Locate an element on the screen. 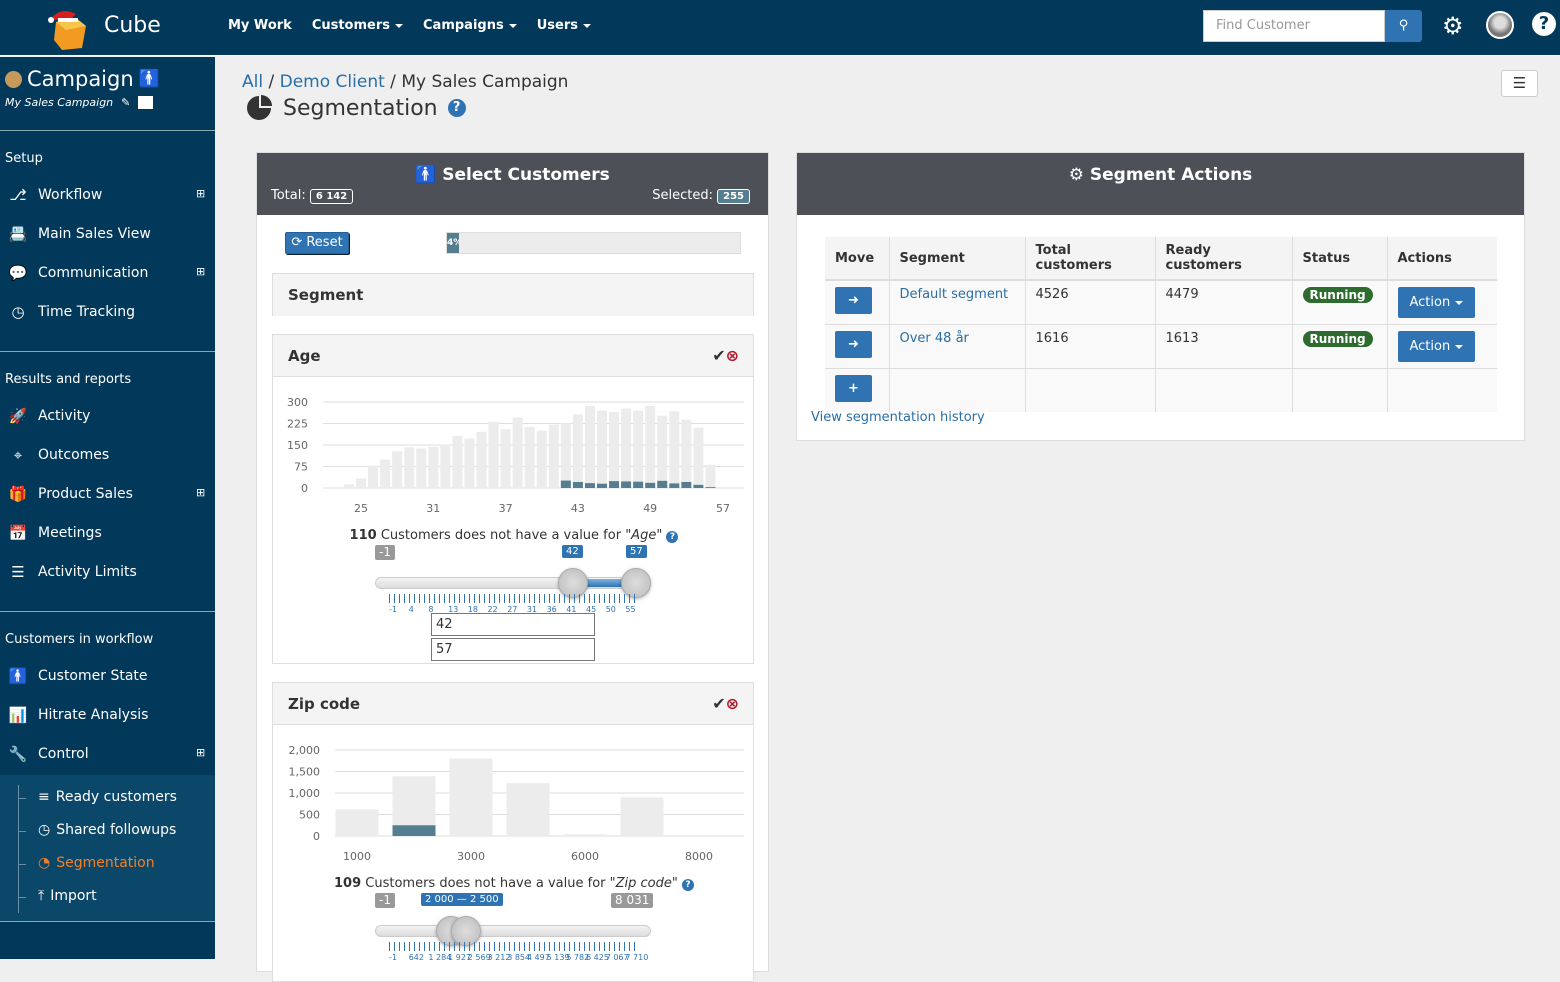  x-tick-label: 57 is located at coordinates (723, 508).